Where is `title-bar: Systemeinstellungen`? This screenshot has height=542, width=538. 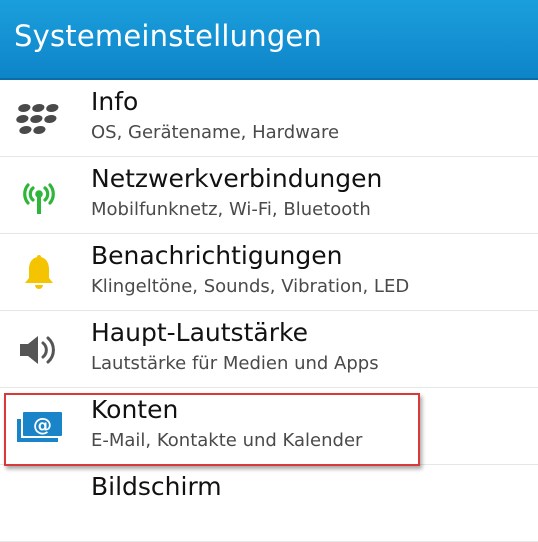 title-bar: Systemeinstellungen is located at coordinates (269, 40).